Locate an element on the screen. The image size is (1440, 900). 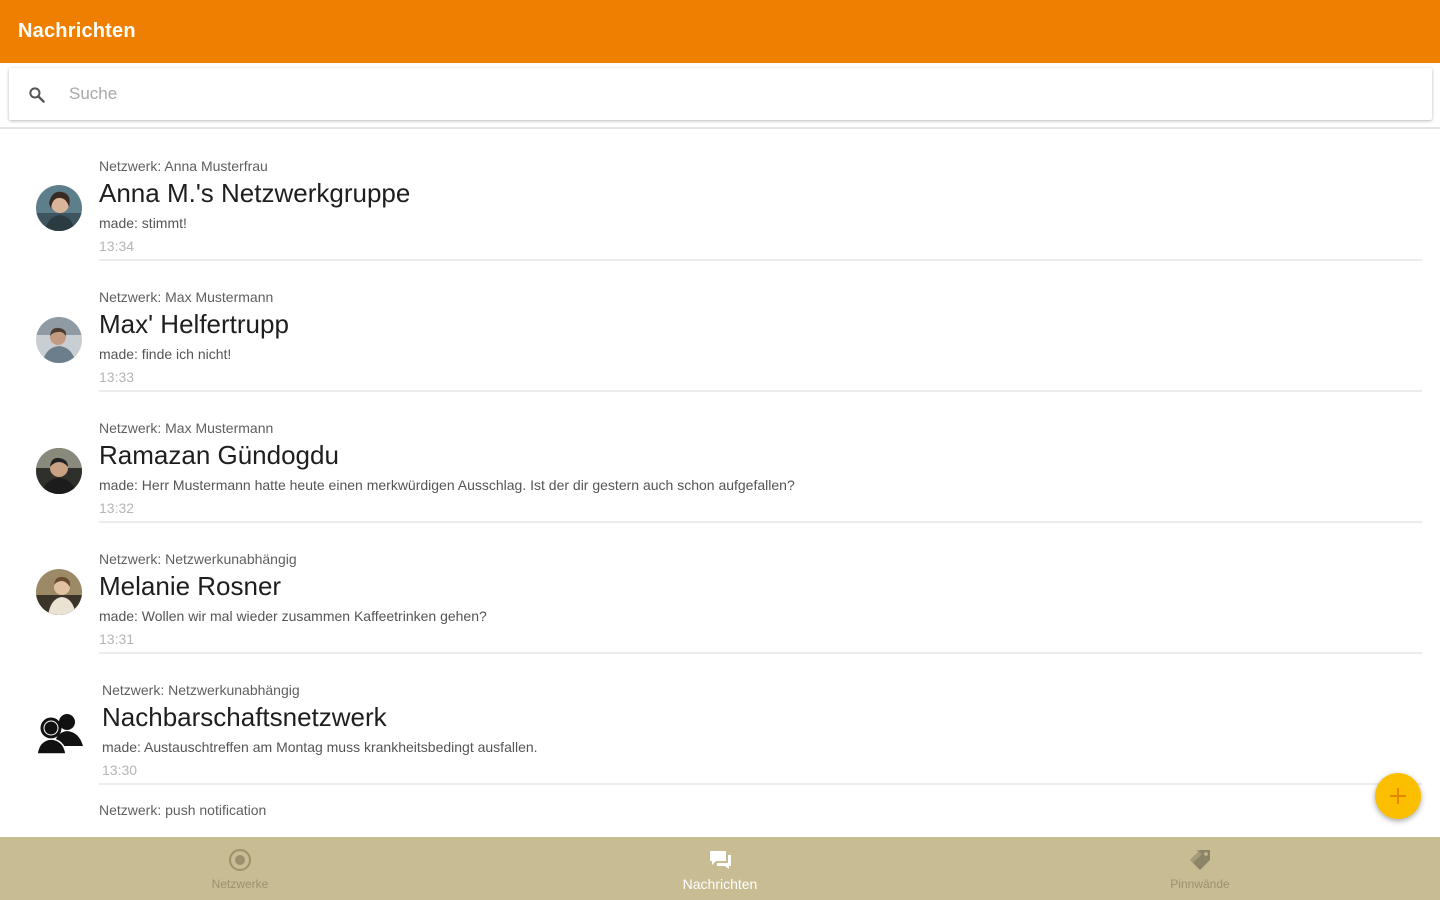
search-icon is located at coordinates (37, 95).